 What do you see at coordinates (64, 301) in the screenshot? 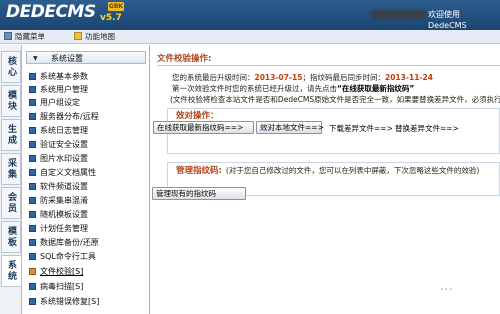
I see `sidebar-item: 系统错误修复[S]` at bounding box center [64, 301].